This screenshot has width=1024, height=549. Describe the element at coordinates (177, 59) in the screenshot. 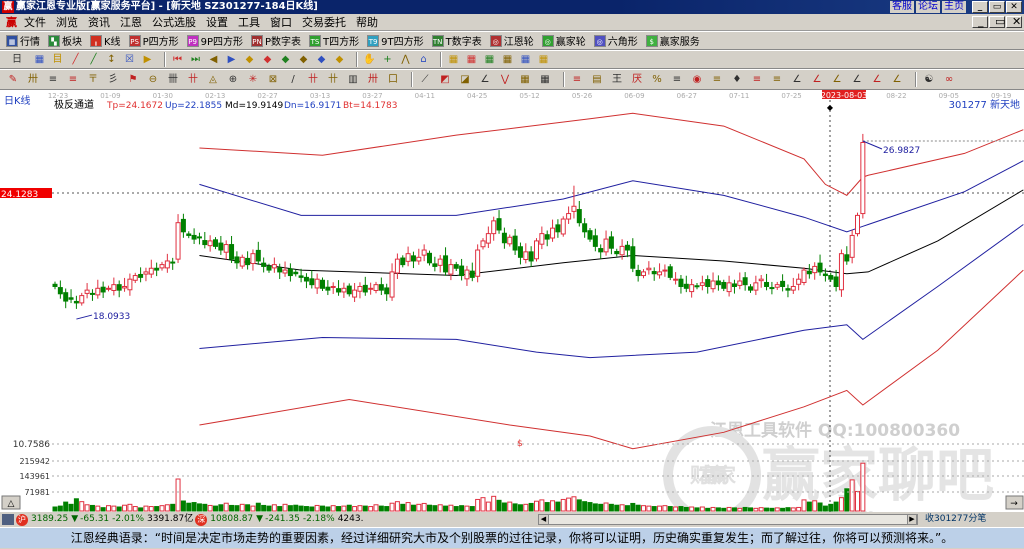

I see `chart-tool-icon: ⏮` at that location.